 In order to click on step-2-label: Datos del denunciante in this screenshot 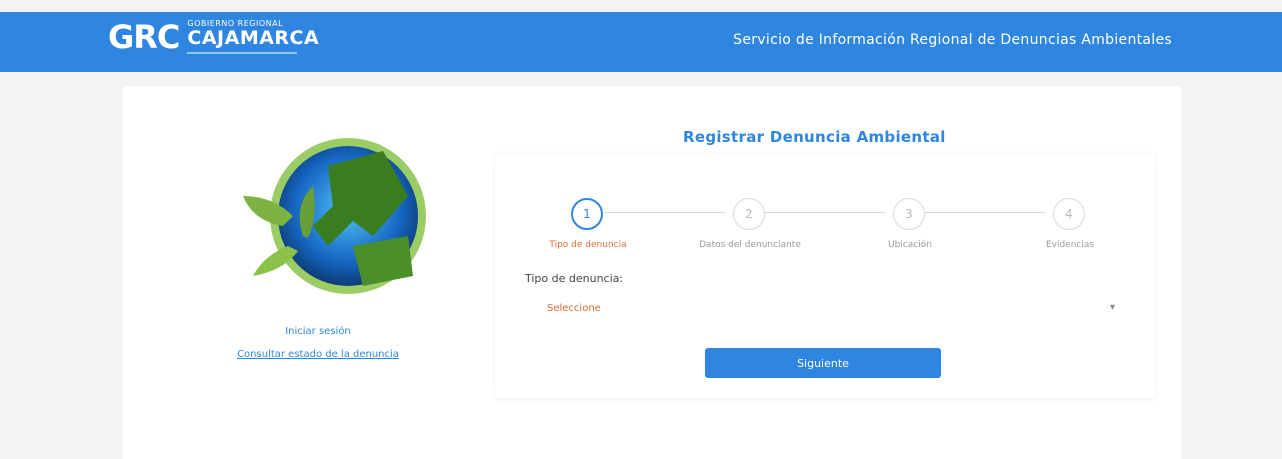, I will do `click(750, 245)`.